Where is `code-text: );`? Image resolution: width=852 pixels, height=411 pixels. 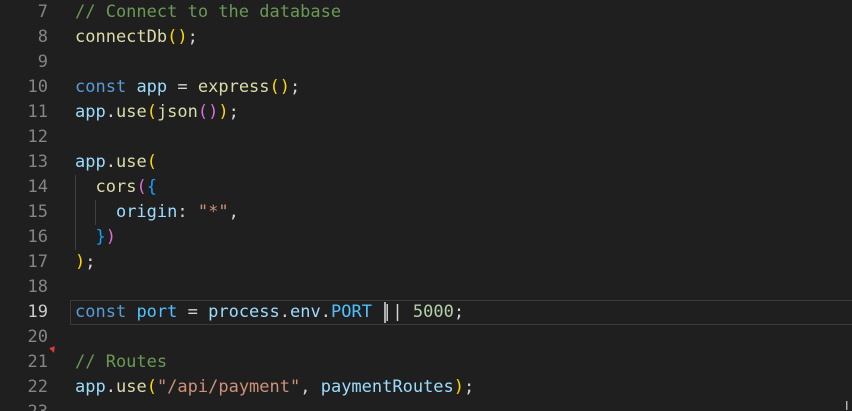 code-text: ); is located at coordinates (85, 262).